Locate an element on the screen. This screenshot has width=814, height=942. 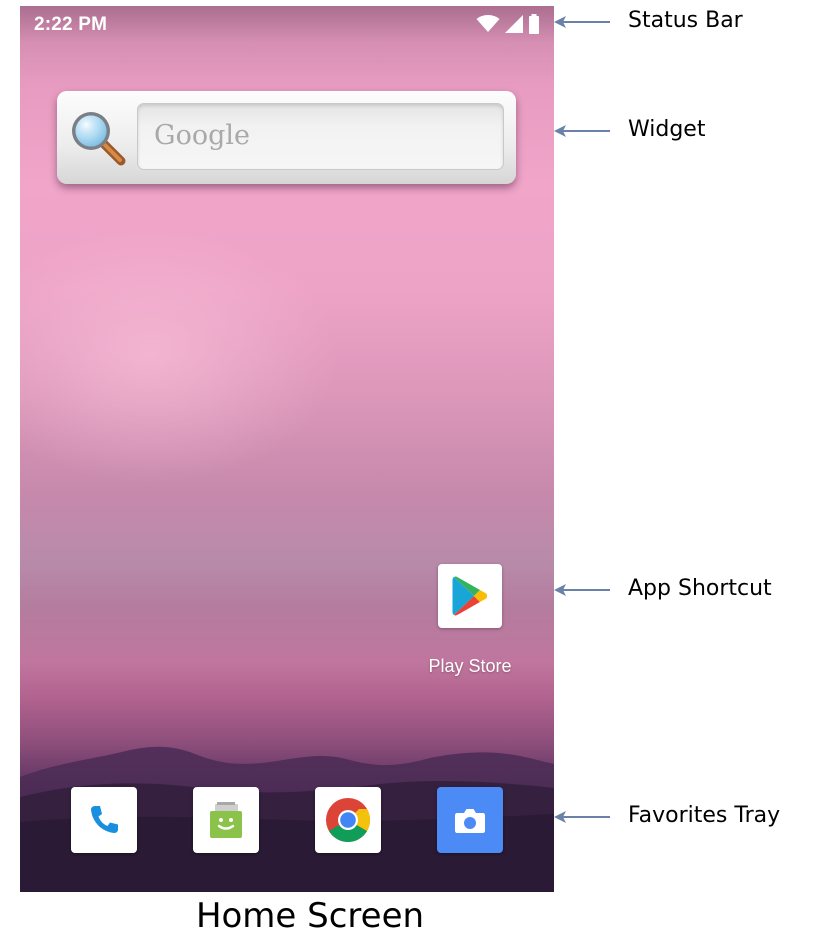
phone-icon is located at coordinates (104, 819).